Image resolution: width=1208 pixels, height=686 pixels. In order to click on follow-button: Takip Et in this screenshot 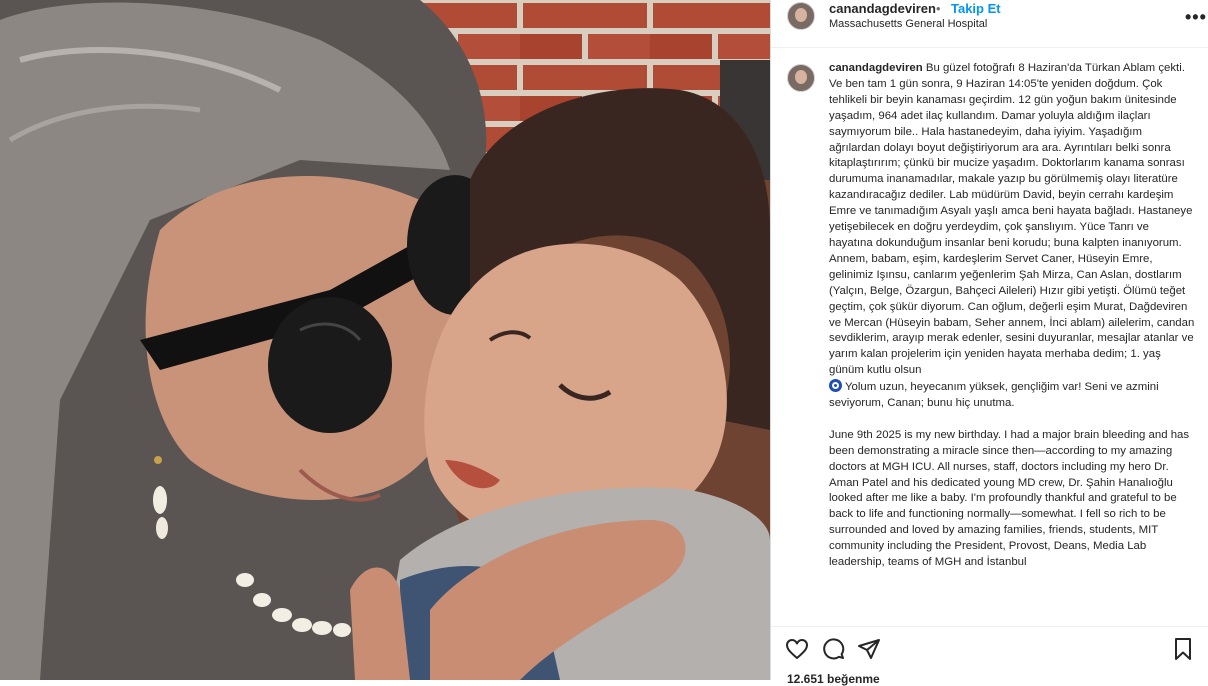, I will do `click(976, 8)`.